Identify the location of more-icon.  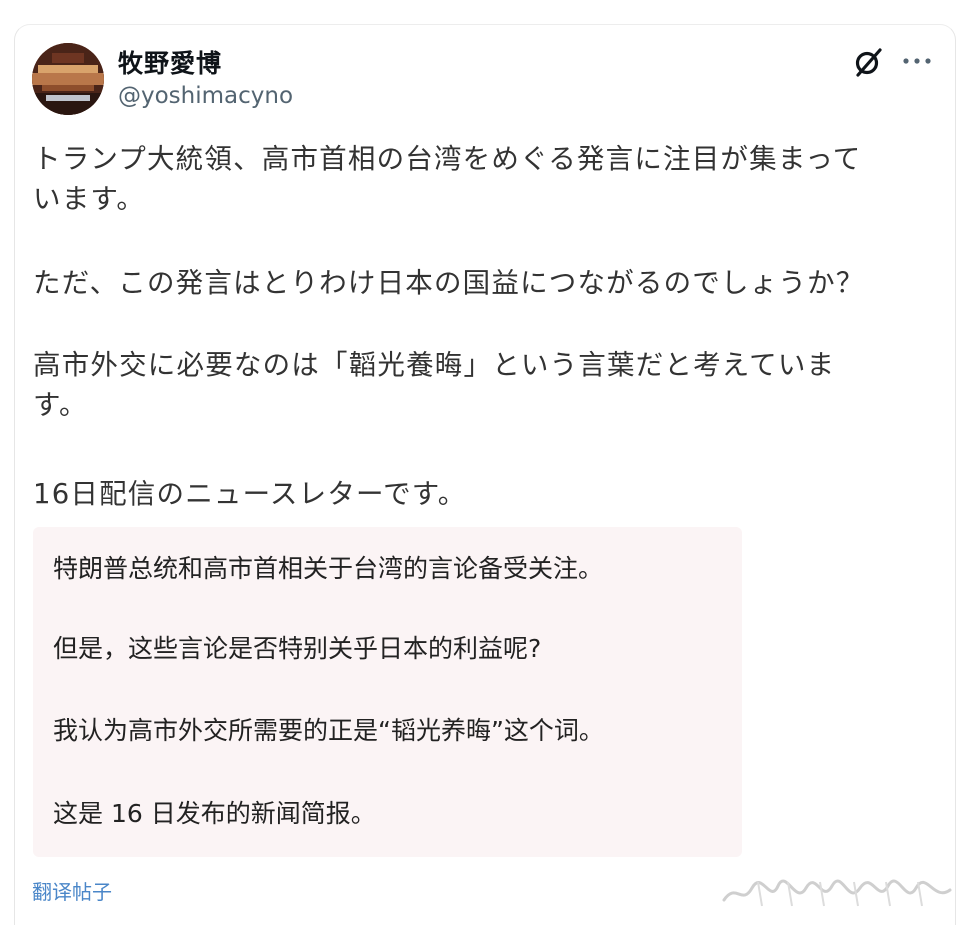
(917, 61).